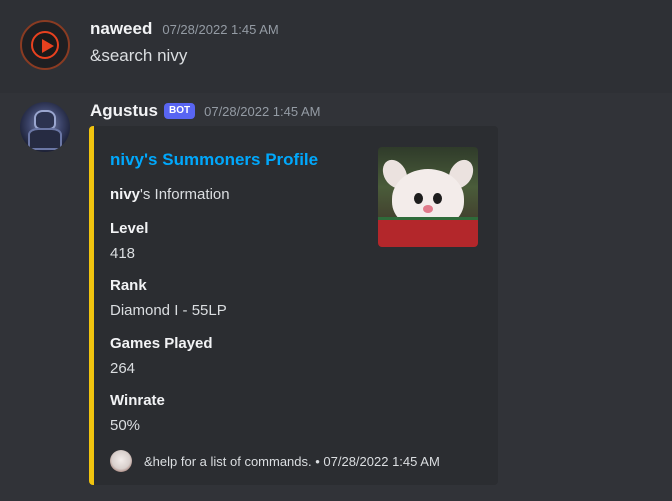 Image resolution: width=672 pixels, height=501 pixels. Describe the element at coordinates (129, 241) in the screenshot. I see `embed-field: Level 418` at that location.